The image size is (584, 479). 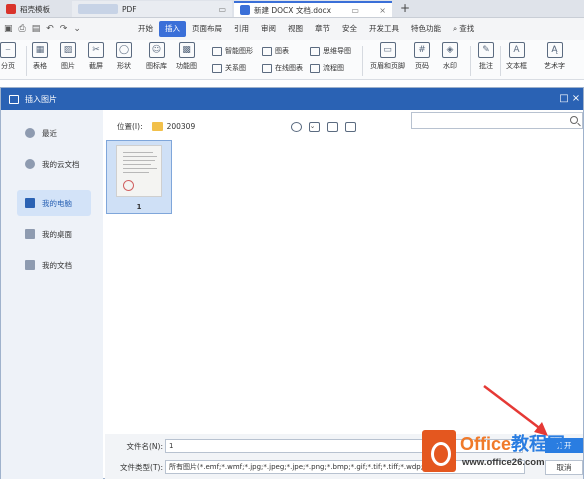 What do you see at coordinates (232, 126) in the screenshot?
I see `location-dropdown: 200309 ⌄` at bounding box center [232, 126].